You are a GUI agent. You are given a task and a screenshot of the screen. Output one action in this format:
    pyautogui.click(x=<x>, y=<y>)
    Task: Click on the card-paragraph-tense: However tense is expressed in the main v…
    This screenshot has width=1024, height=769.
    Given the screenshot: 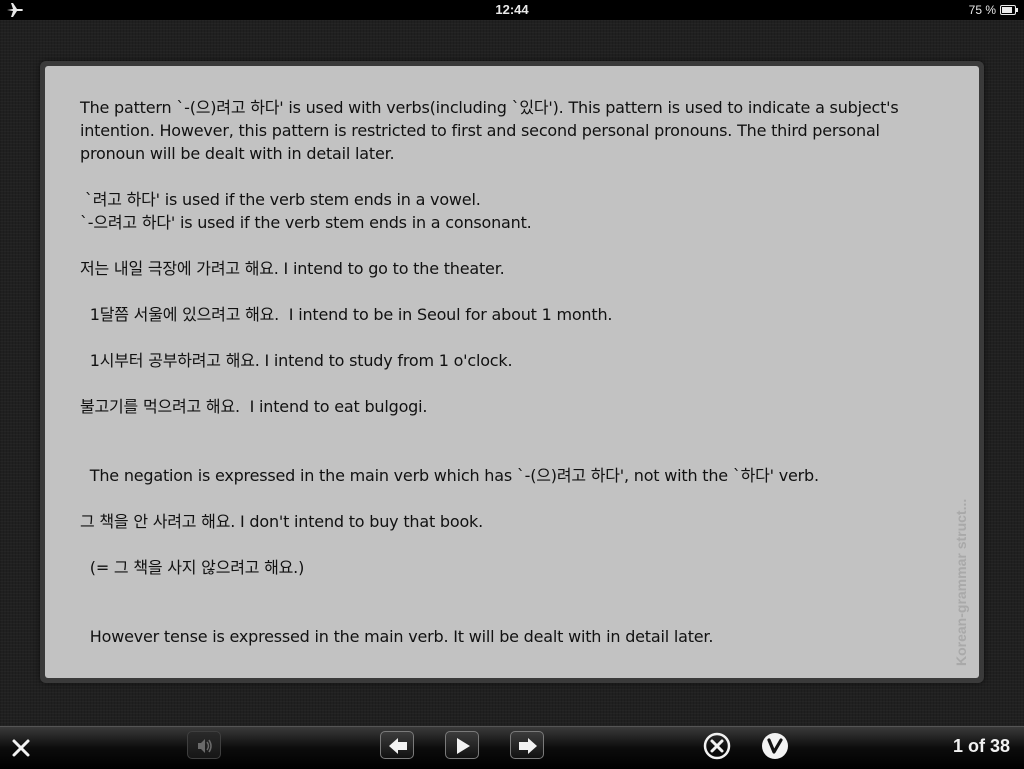 What is the action you would take?
    pyautogui.click(x=397, y=636)
    